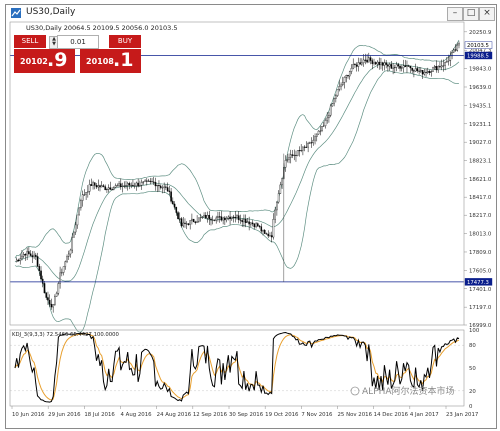 This screenshot has height=431, width=500. What do you see at coordinates (480, 70) in the screenshot?
I see `price-tick-label: 19843.0` at bounding box center [480, 70].